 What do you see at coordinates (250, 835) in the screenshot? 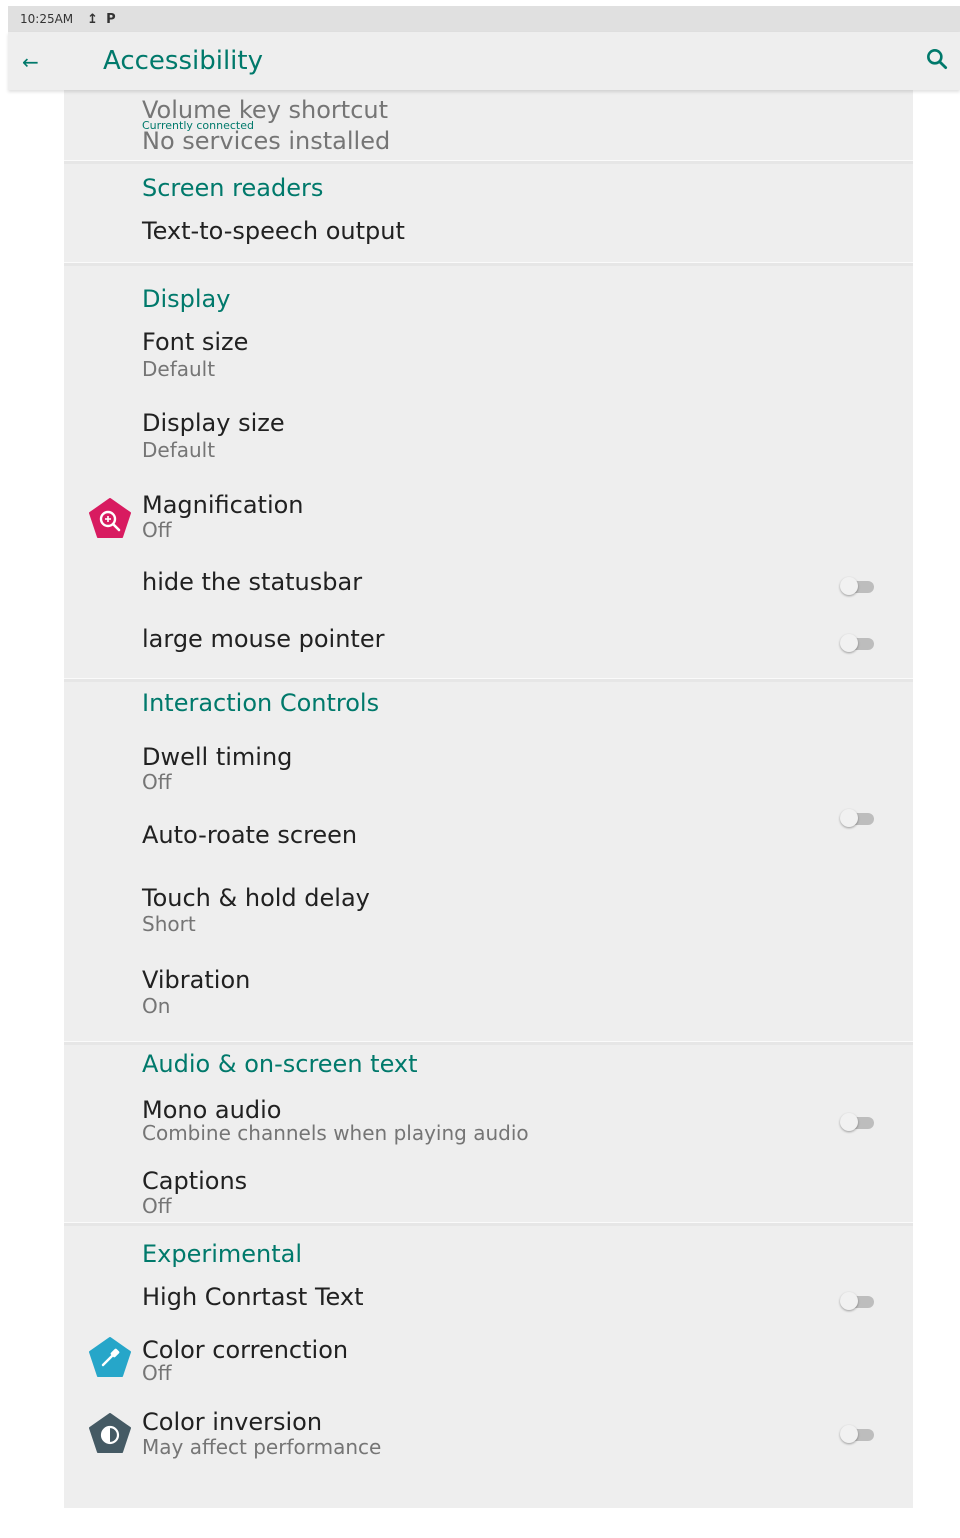
I see `auto-rotate-title: Auto-roate screen` at bounding box center [250, 835].